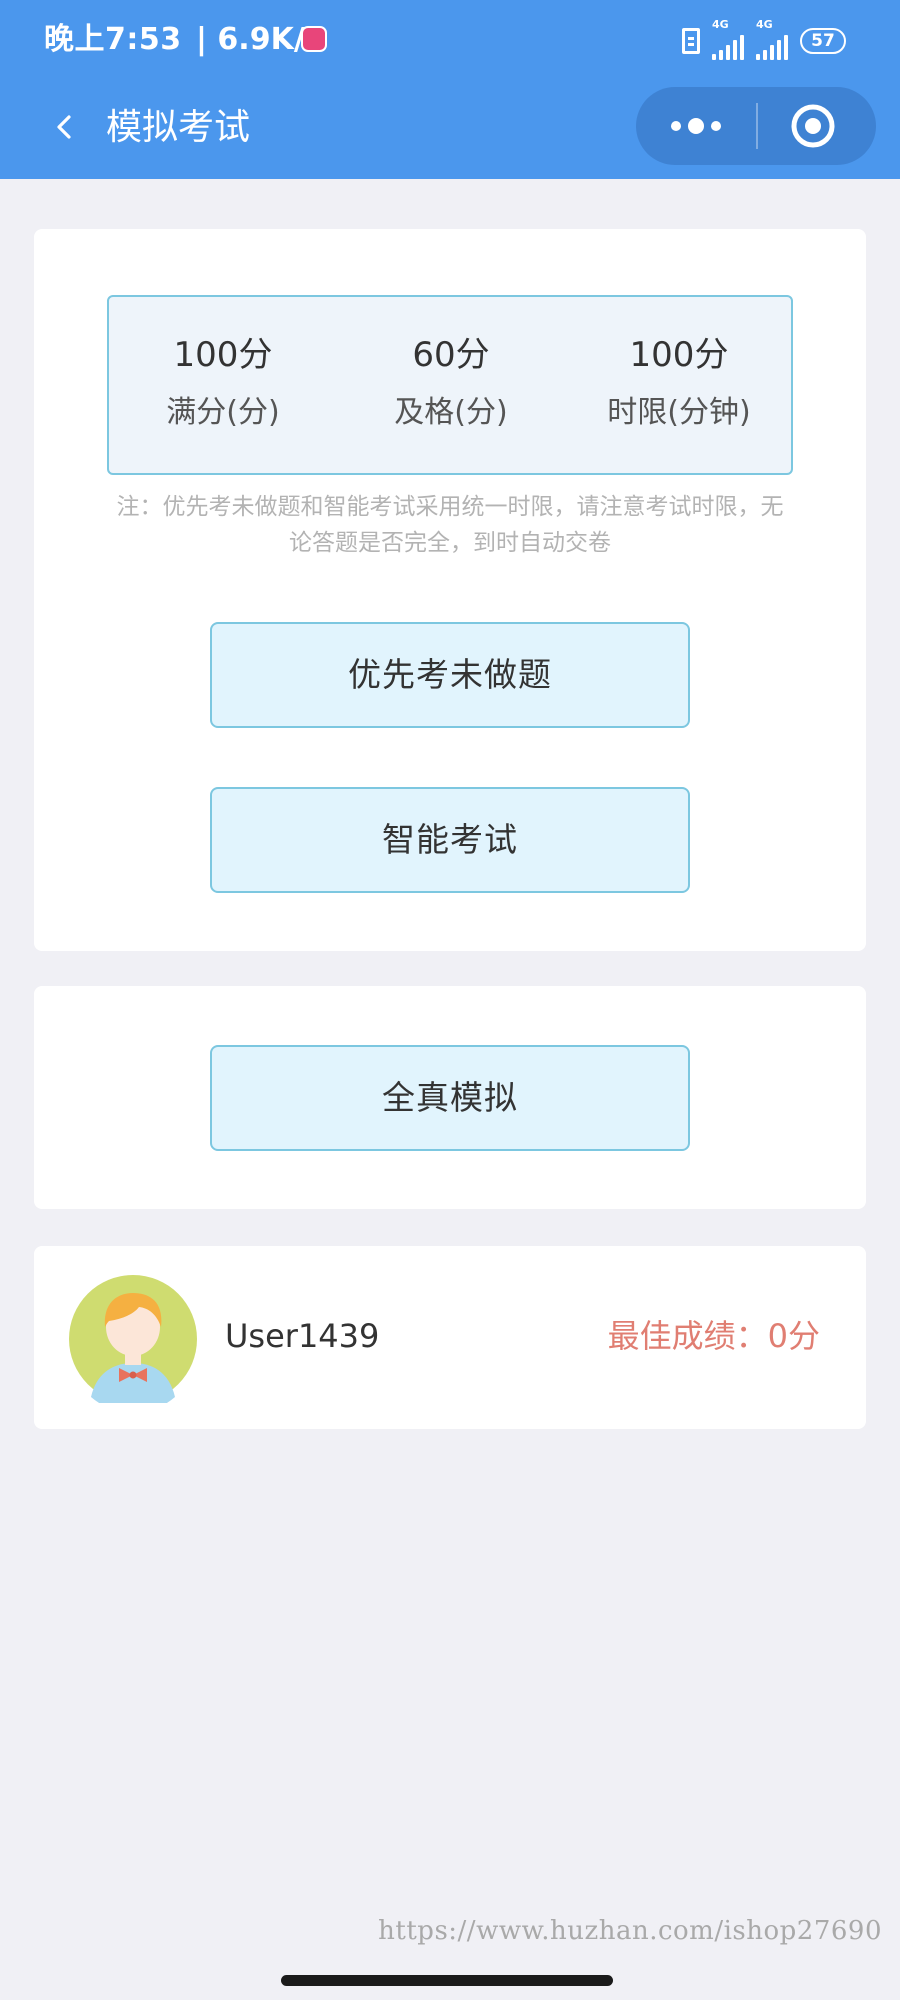 The height and width of the screenshot is (2000, 900). I want to click on home-indicator, so click(447, 1980).